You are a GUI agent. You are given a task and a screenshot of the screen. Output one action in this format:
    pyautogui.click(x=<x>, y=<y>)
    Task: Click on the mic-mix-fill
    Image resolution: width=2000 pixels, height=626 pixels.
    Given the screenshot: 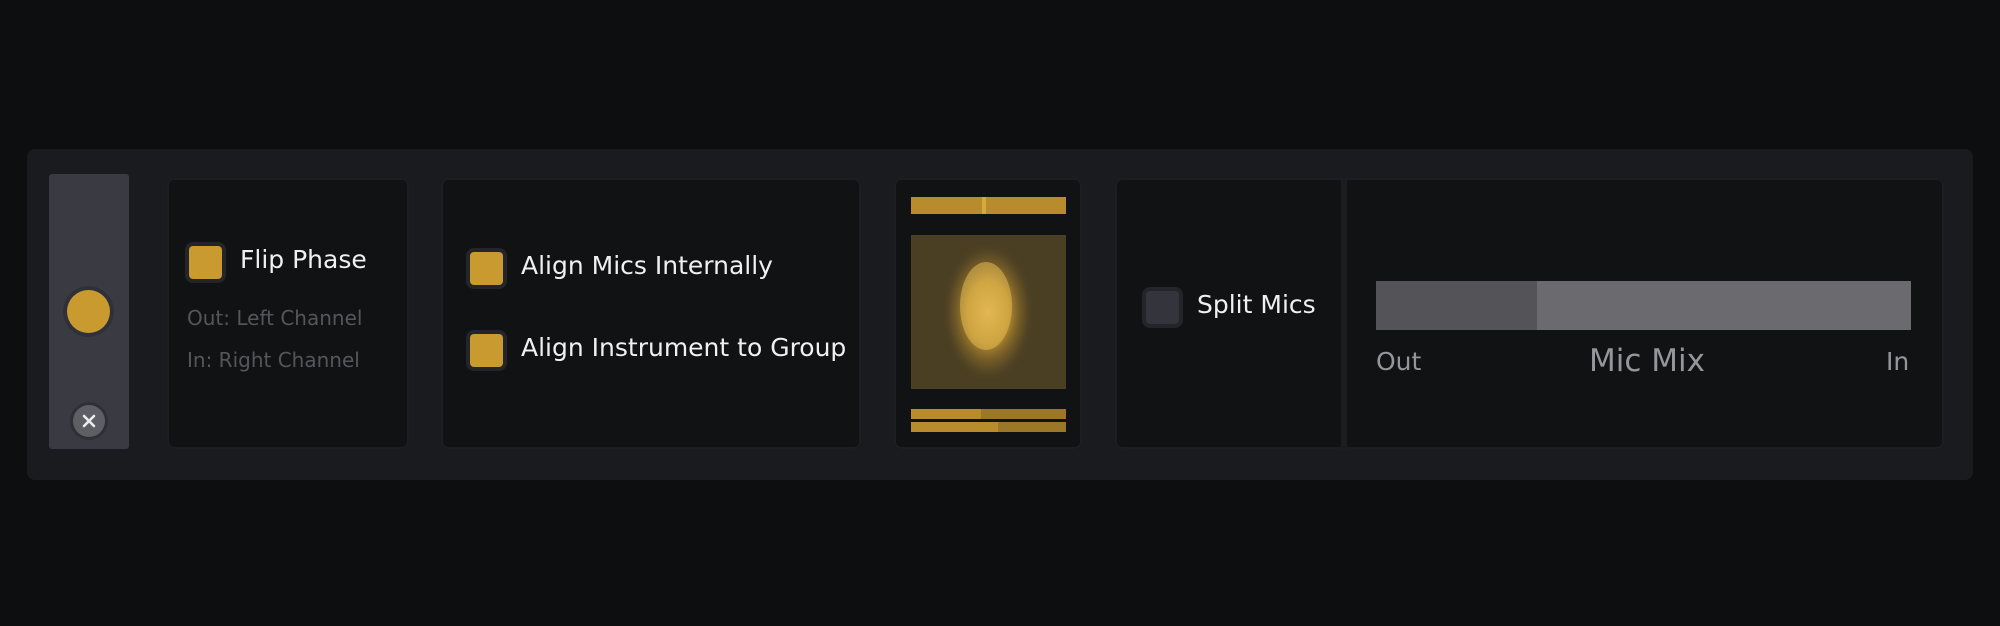 What is the action you would take?
    pyautogui.click(x=1456, y=305)
    